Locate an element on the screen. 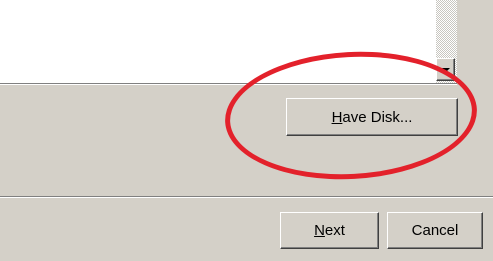 This screenshot has height=261, width=493. cancel-button: Cancel is located at coordinates (435, 230).